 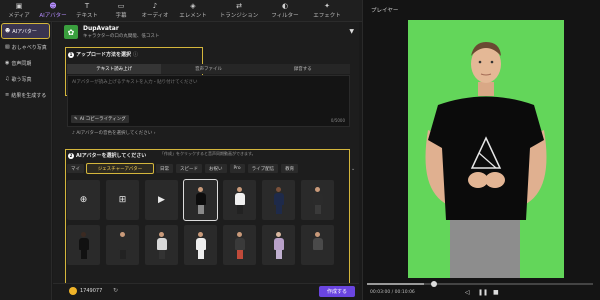 I want to click on tab-record: 録音する, so click(x=303, y=69).